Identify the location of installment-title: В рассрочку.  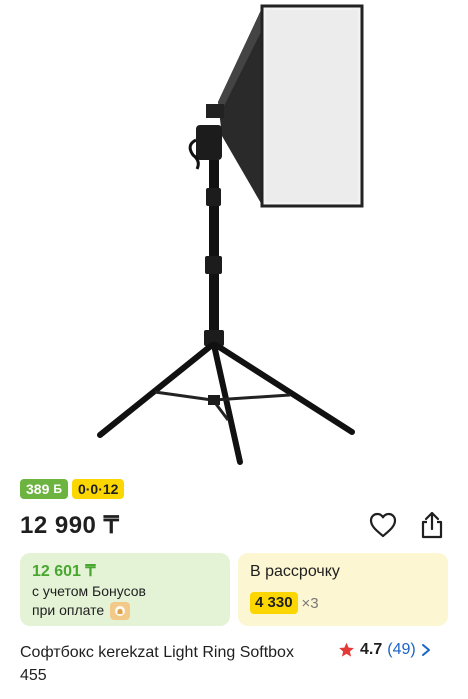
(295, 571).